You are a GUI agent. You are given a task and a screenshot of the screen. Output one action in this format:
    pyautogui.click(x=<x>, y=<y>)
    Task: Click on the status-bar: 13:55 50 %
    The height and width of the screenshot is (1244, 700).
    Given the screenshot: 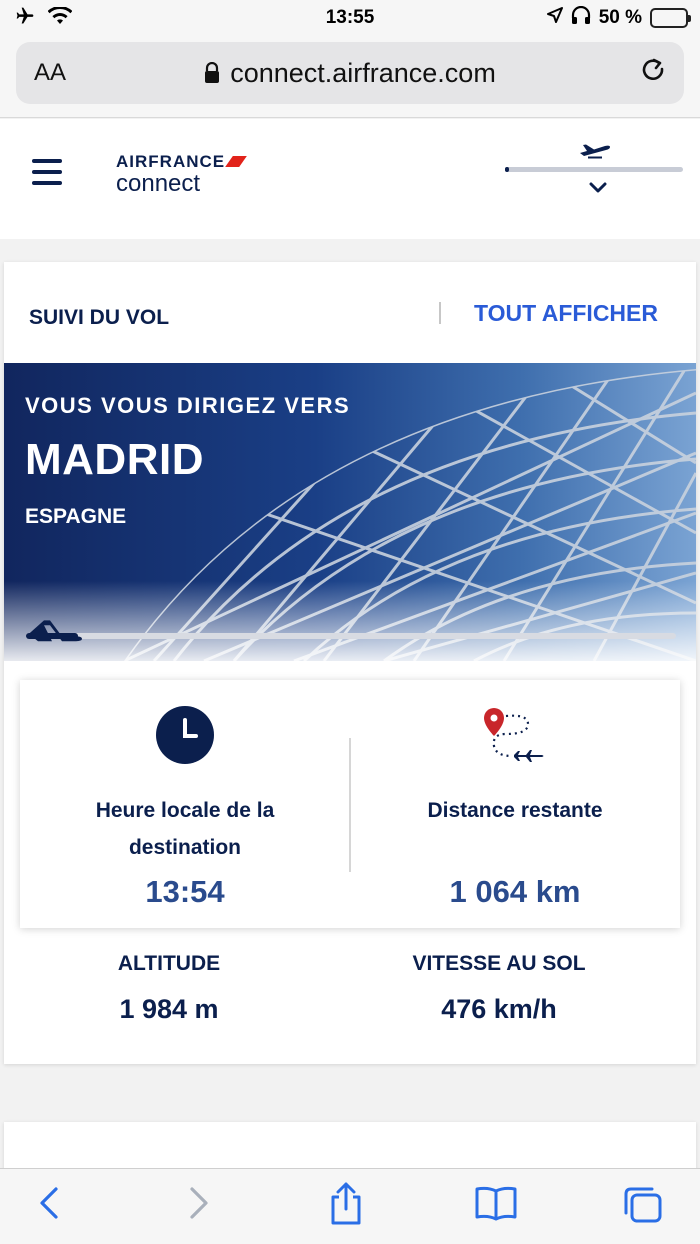 What is the action you would take?
    pyautogui.click(x=350, y=18)
    